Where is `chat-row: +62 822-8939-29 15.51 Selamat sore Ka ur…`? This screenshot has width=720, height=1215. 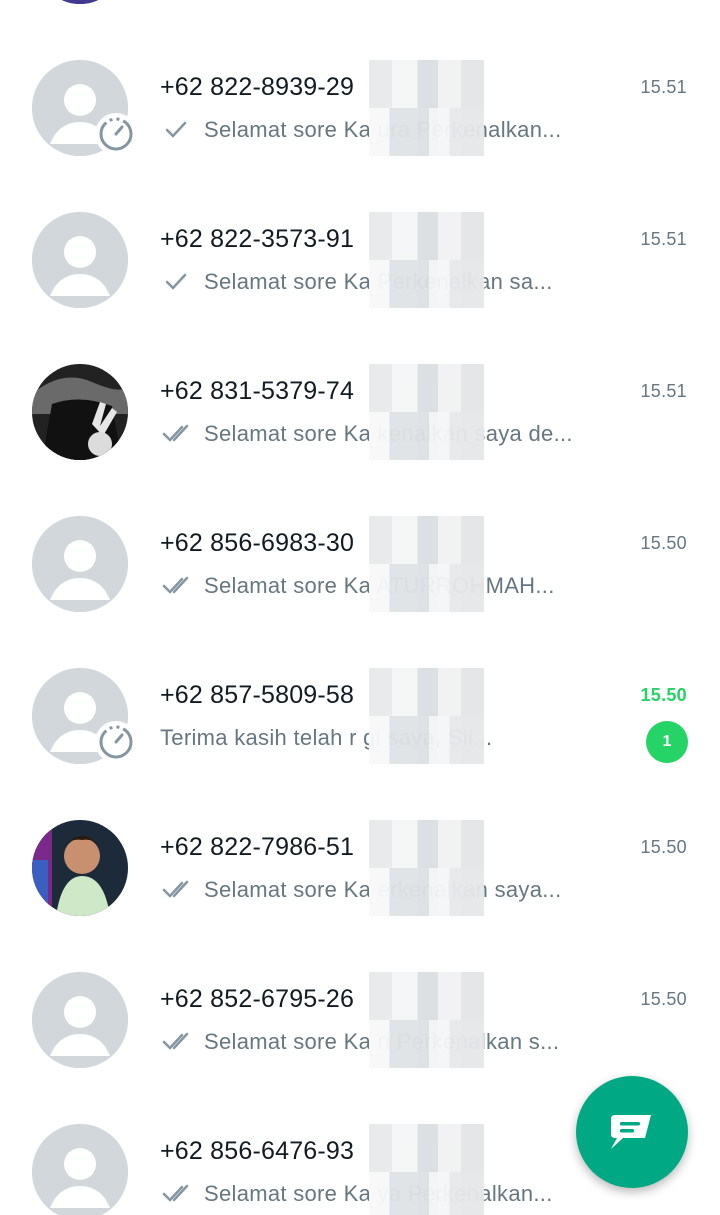
chat-row: +62 822-8939-29 15.51 Selamat sore Ka ur… is located at coordinates (360, 136).